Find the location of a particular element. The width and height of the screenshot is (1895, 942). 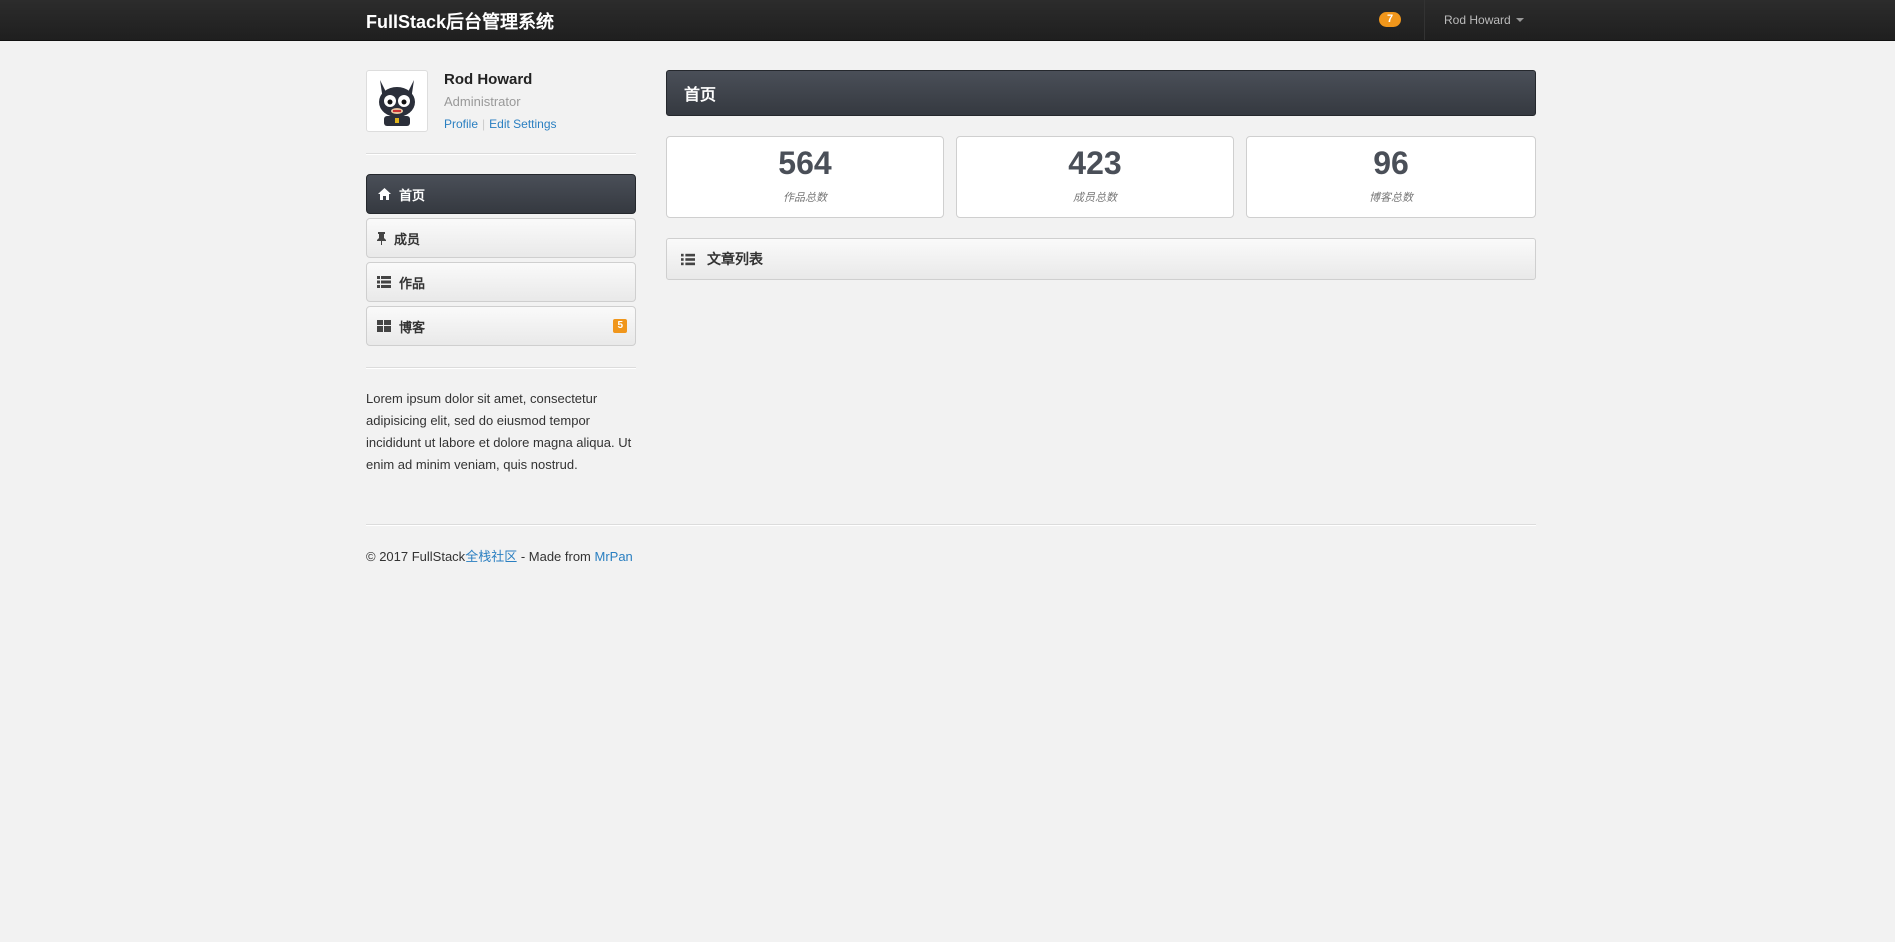

sidebar-item-works: 作品 is located at coordinates (501, 282).